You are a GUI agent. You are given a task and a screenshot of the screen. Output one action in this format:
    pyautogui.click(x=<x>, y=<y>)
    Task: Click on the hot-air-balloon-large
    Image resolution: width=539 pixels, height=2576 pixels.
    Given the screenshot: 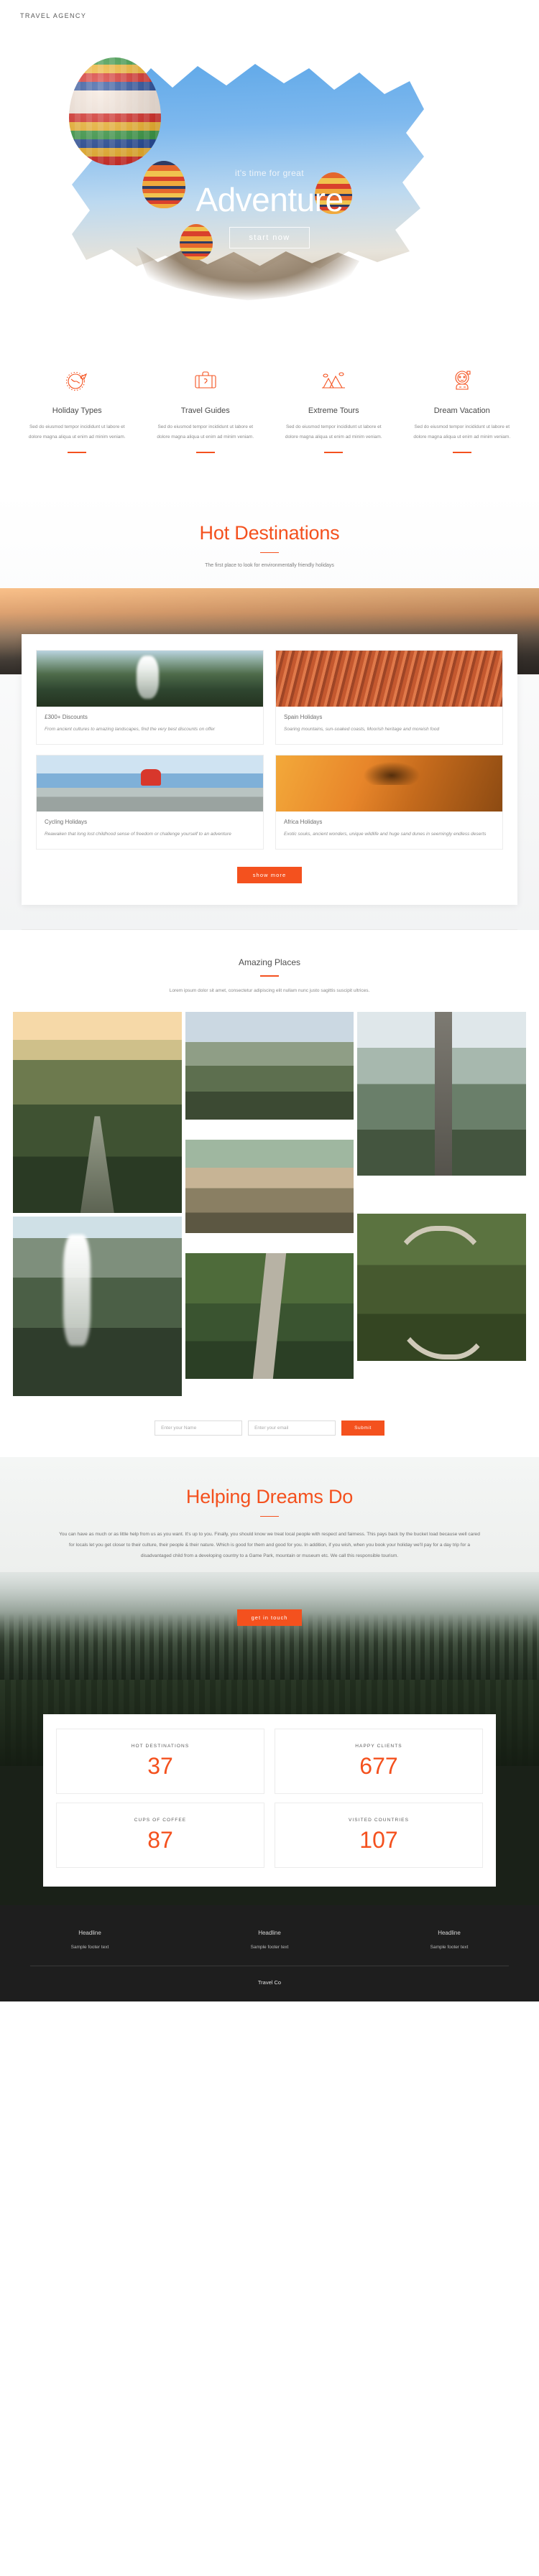 What is the action you would take?
    pyautogui.click(x=115, y=111)
    